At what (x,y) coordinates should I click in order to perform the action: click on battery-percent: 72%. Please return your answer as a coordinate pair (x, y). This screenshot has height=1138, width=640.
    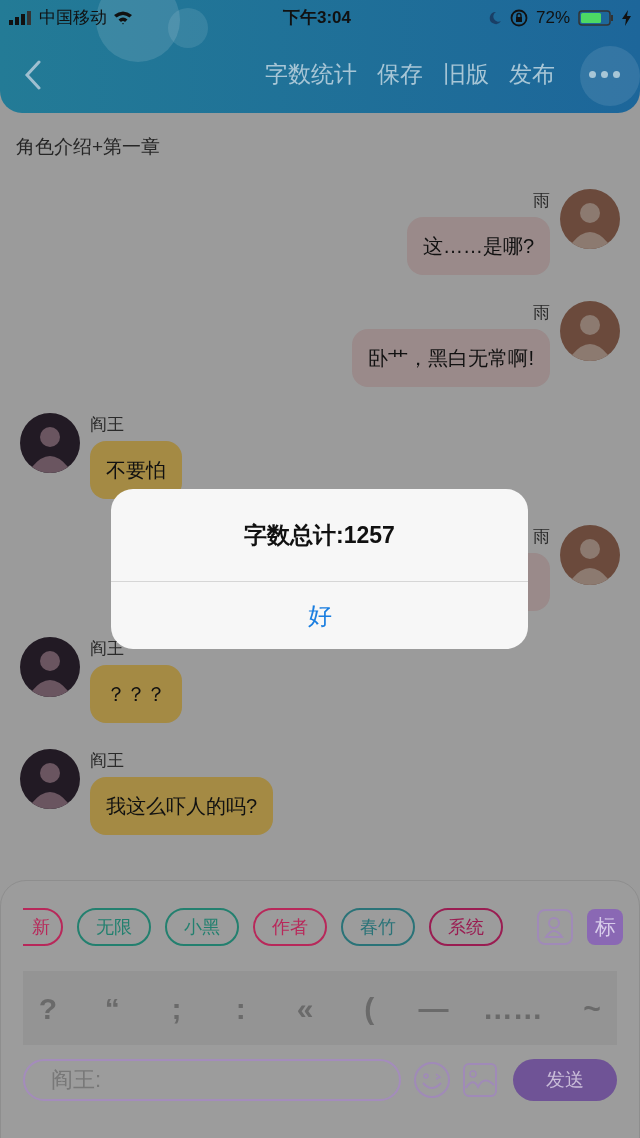
    Looking at the image, I should click on (552, 18).